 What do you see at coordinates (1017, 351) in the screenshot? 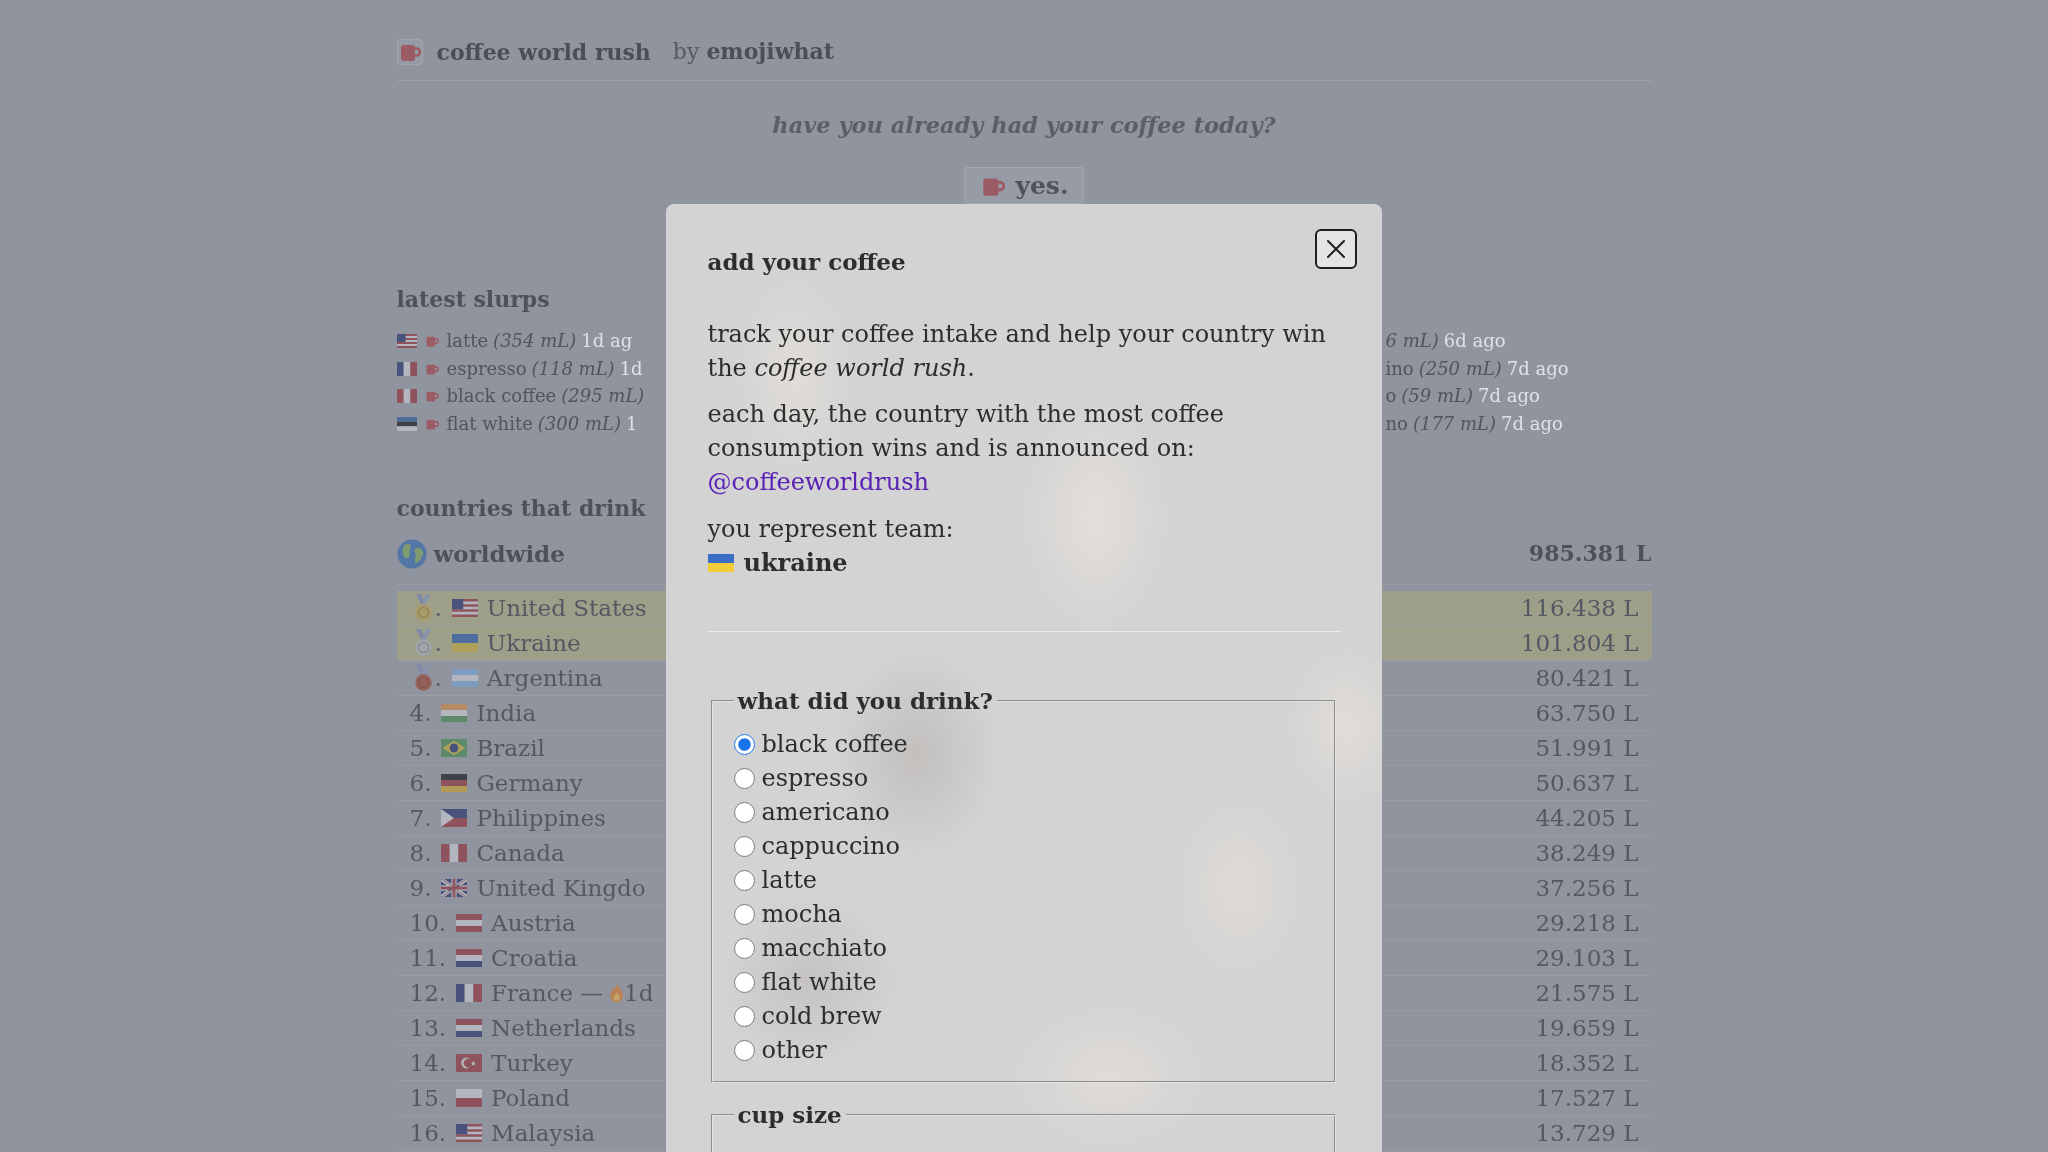
I see `intro-text: track your coffee intake and help your country win the coffee world rush.` at bounding box center [1017, 351].